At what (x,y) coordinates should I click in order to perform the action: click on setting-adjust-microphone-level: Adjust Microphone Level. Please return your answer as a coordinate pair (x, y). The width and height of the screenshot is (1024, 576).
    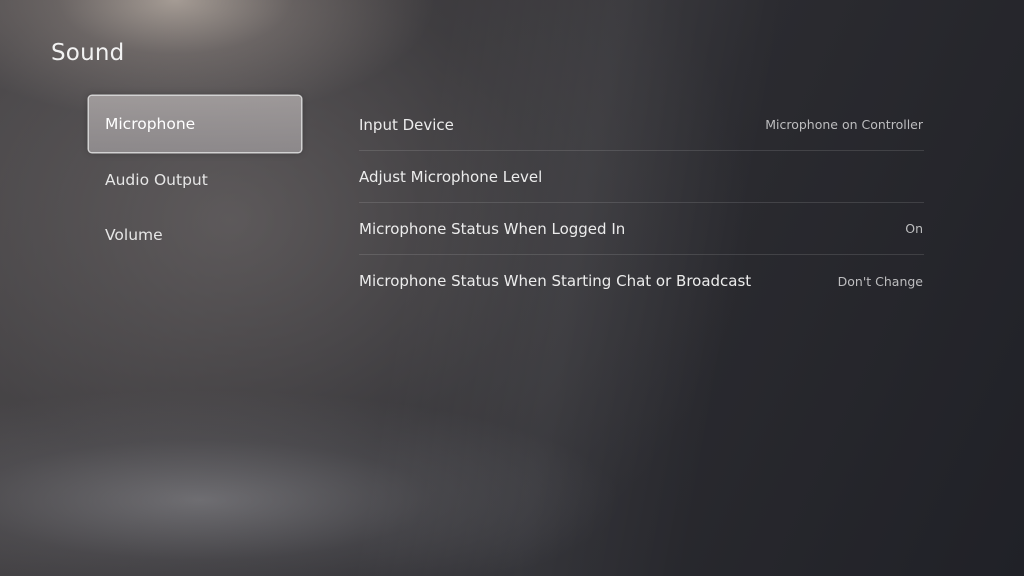
    Looking at the image, I should click on (641, 177).